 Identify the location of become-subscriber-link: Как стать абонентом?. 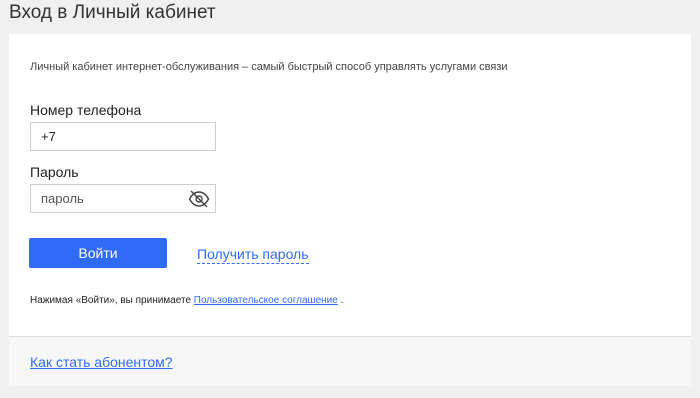
(101, 362).